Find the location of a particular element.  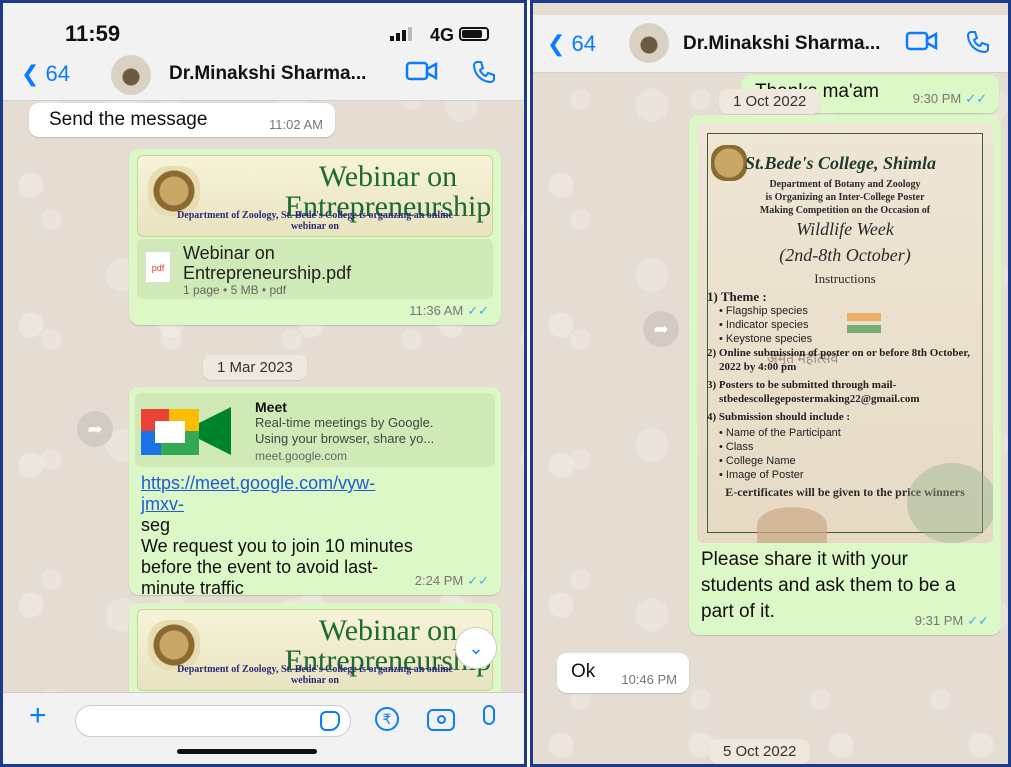

message-input-bar: + ₹ is located at coordinates (263, 728).